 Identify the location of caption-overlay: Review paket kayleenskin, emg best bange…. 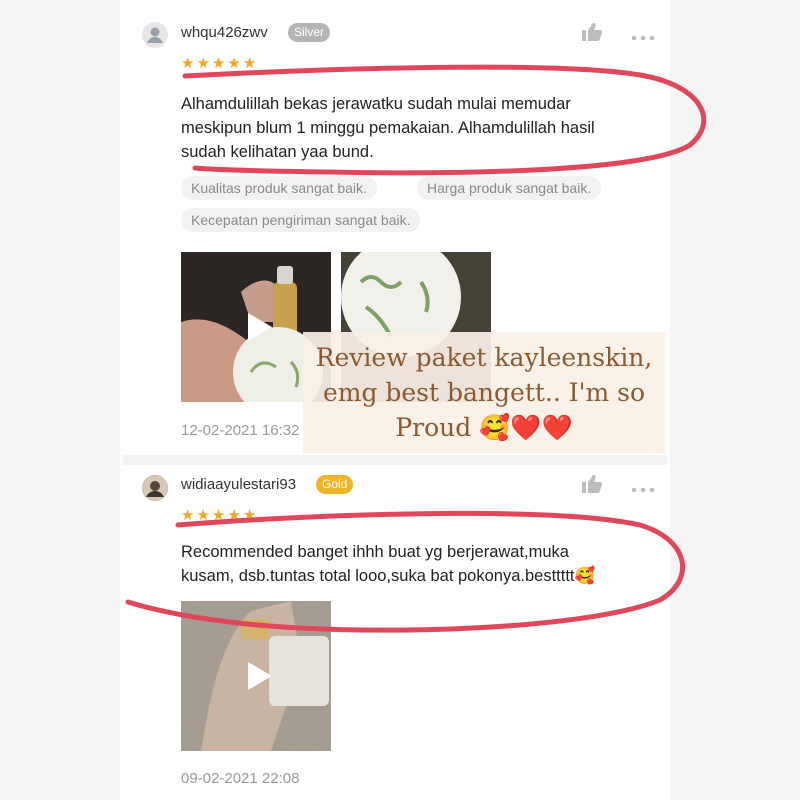
(484, 392).